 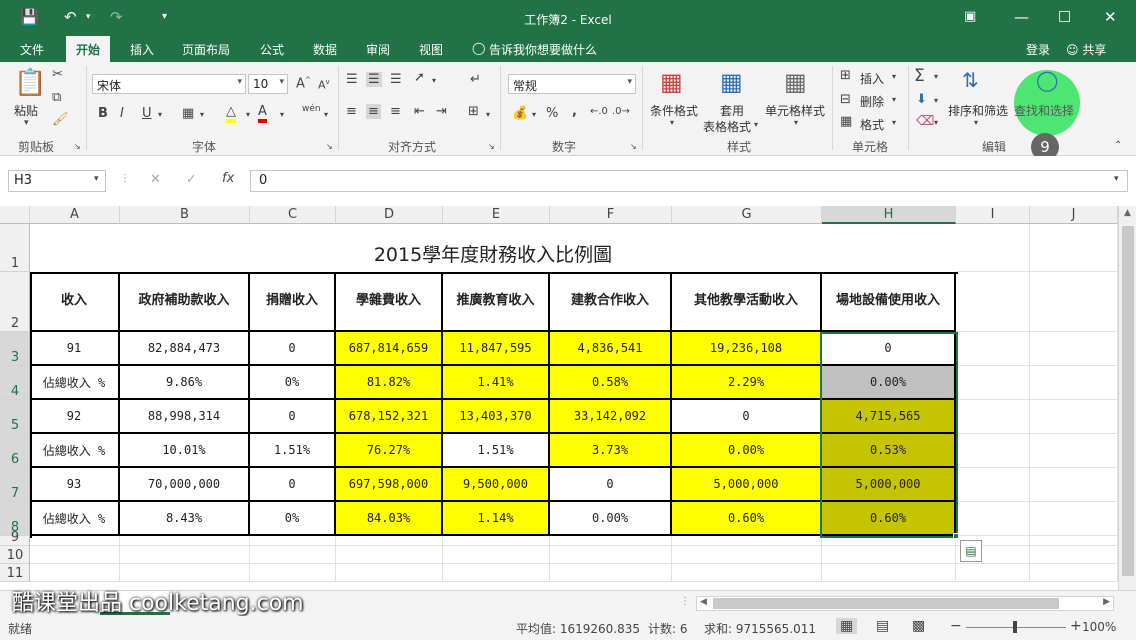 I want to click on bold-button: B, so click(x=103, y=113).